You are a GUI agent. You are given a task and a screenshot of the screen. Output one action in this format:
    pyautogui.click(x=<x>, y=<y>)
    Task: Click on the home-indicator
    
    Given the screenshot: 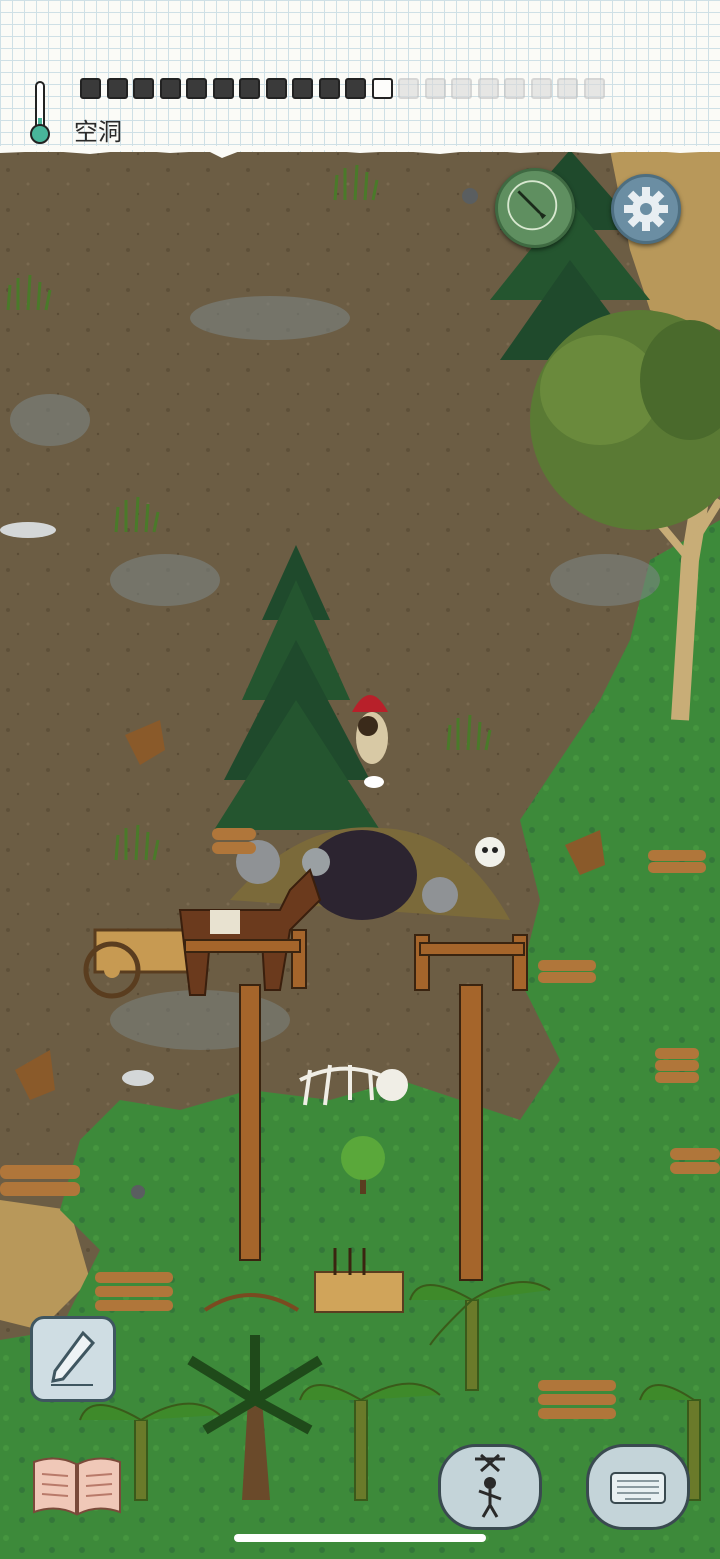 What is the action you would take?
    pyautogui.click(x=360, y=1538)
    